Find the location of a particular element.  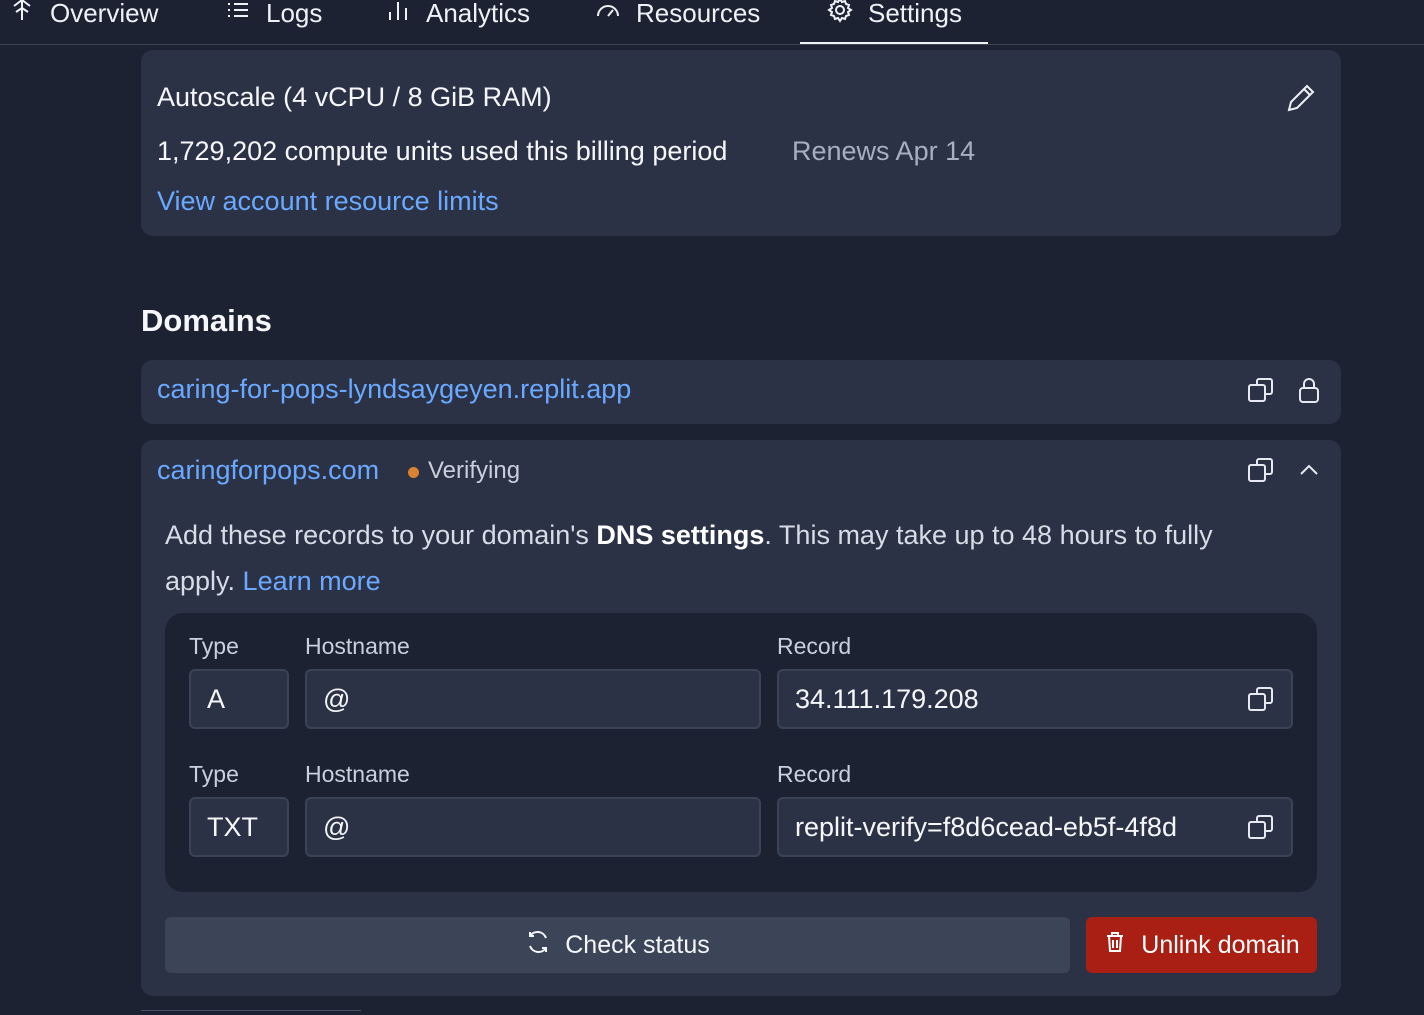

lock-icon is located at coordinates (1309, 392).